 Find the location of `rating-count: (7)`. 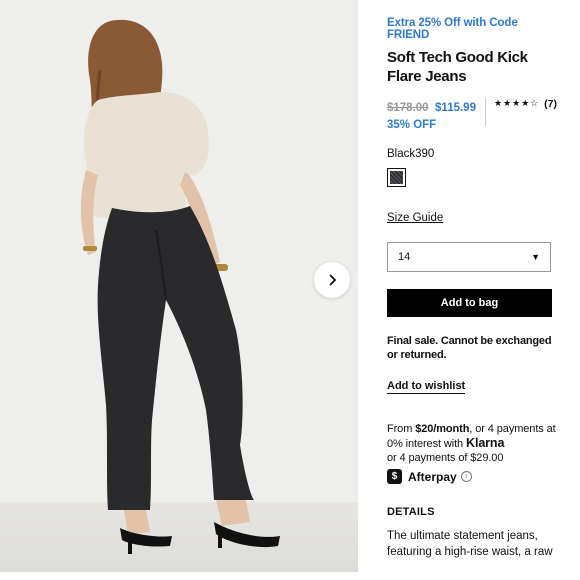

rating-count: (7) is located at coordinates (550, 104).